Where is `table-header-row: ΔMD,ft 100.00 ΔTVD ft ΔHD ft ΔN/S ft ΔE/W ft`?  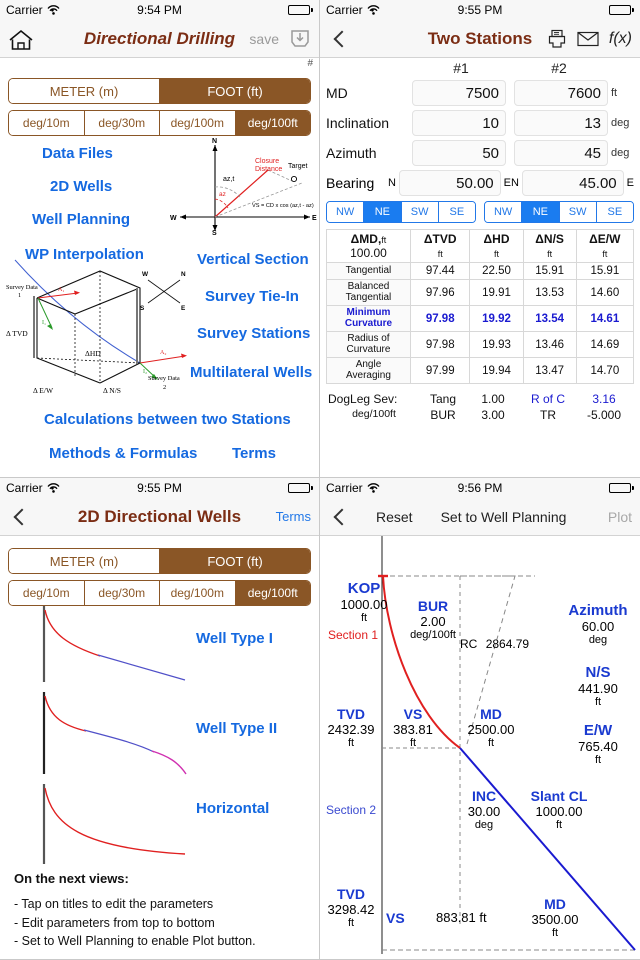
table-header-row: ΔMD,ft 100.00 ΔTVD ft ΔHD ft ΔN/S ft ΔE/W ft is located at coordinates (480, 246).